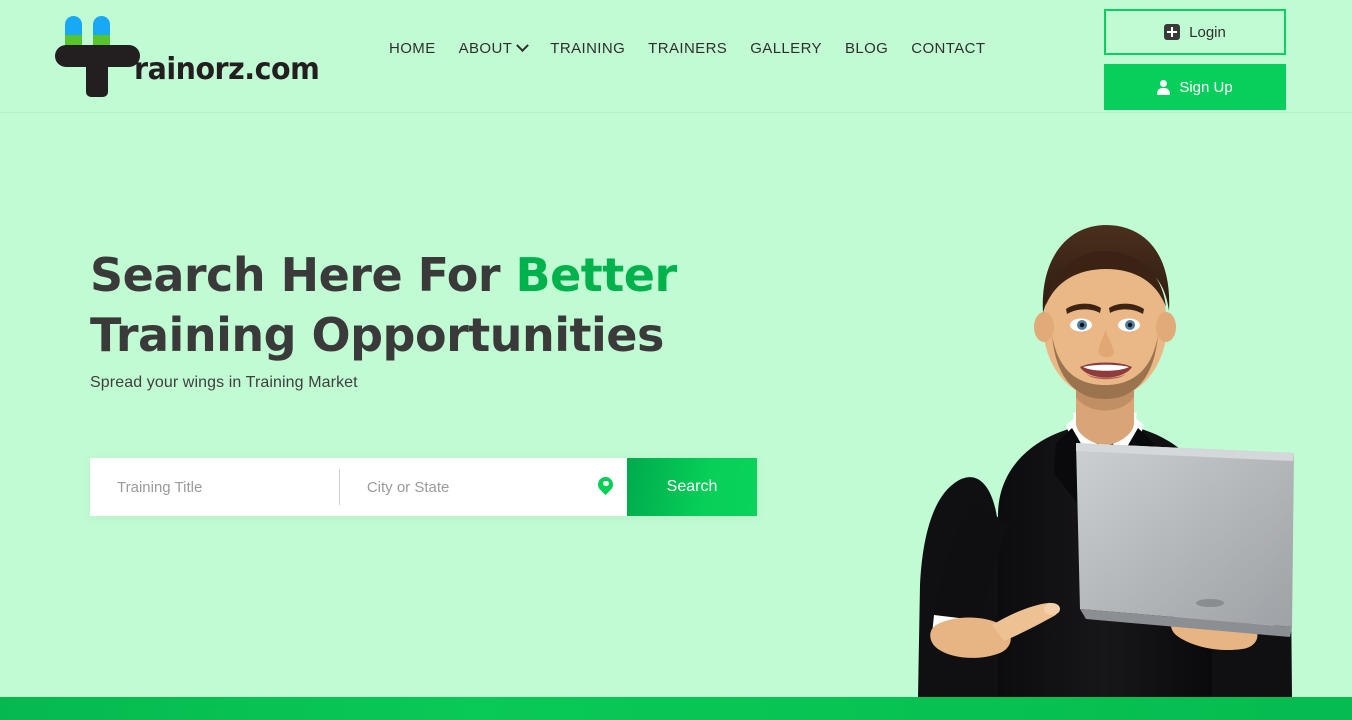 The image size is (1352, 720). I want to click on search-input-location, so click(462, 487).